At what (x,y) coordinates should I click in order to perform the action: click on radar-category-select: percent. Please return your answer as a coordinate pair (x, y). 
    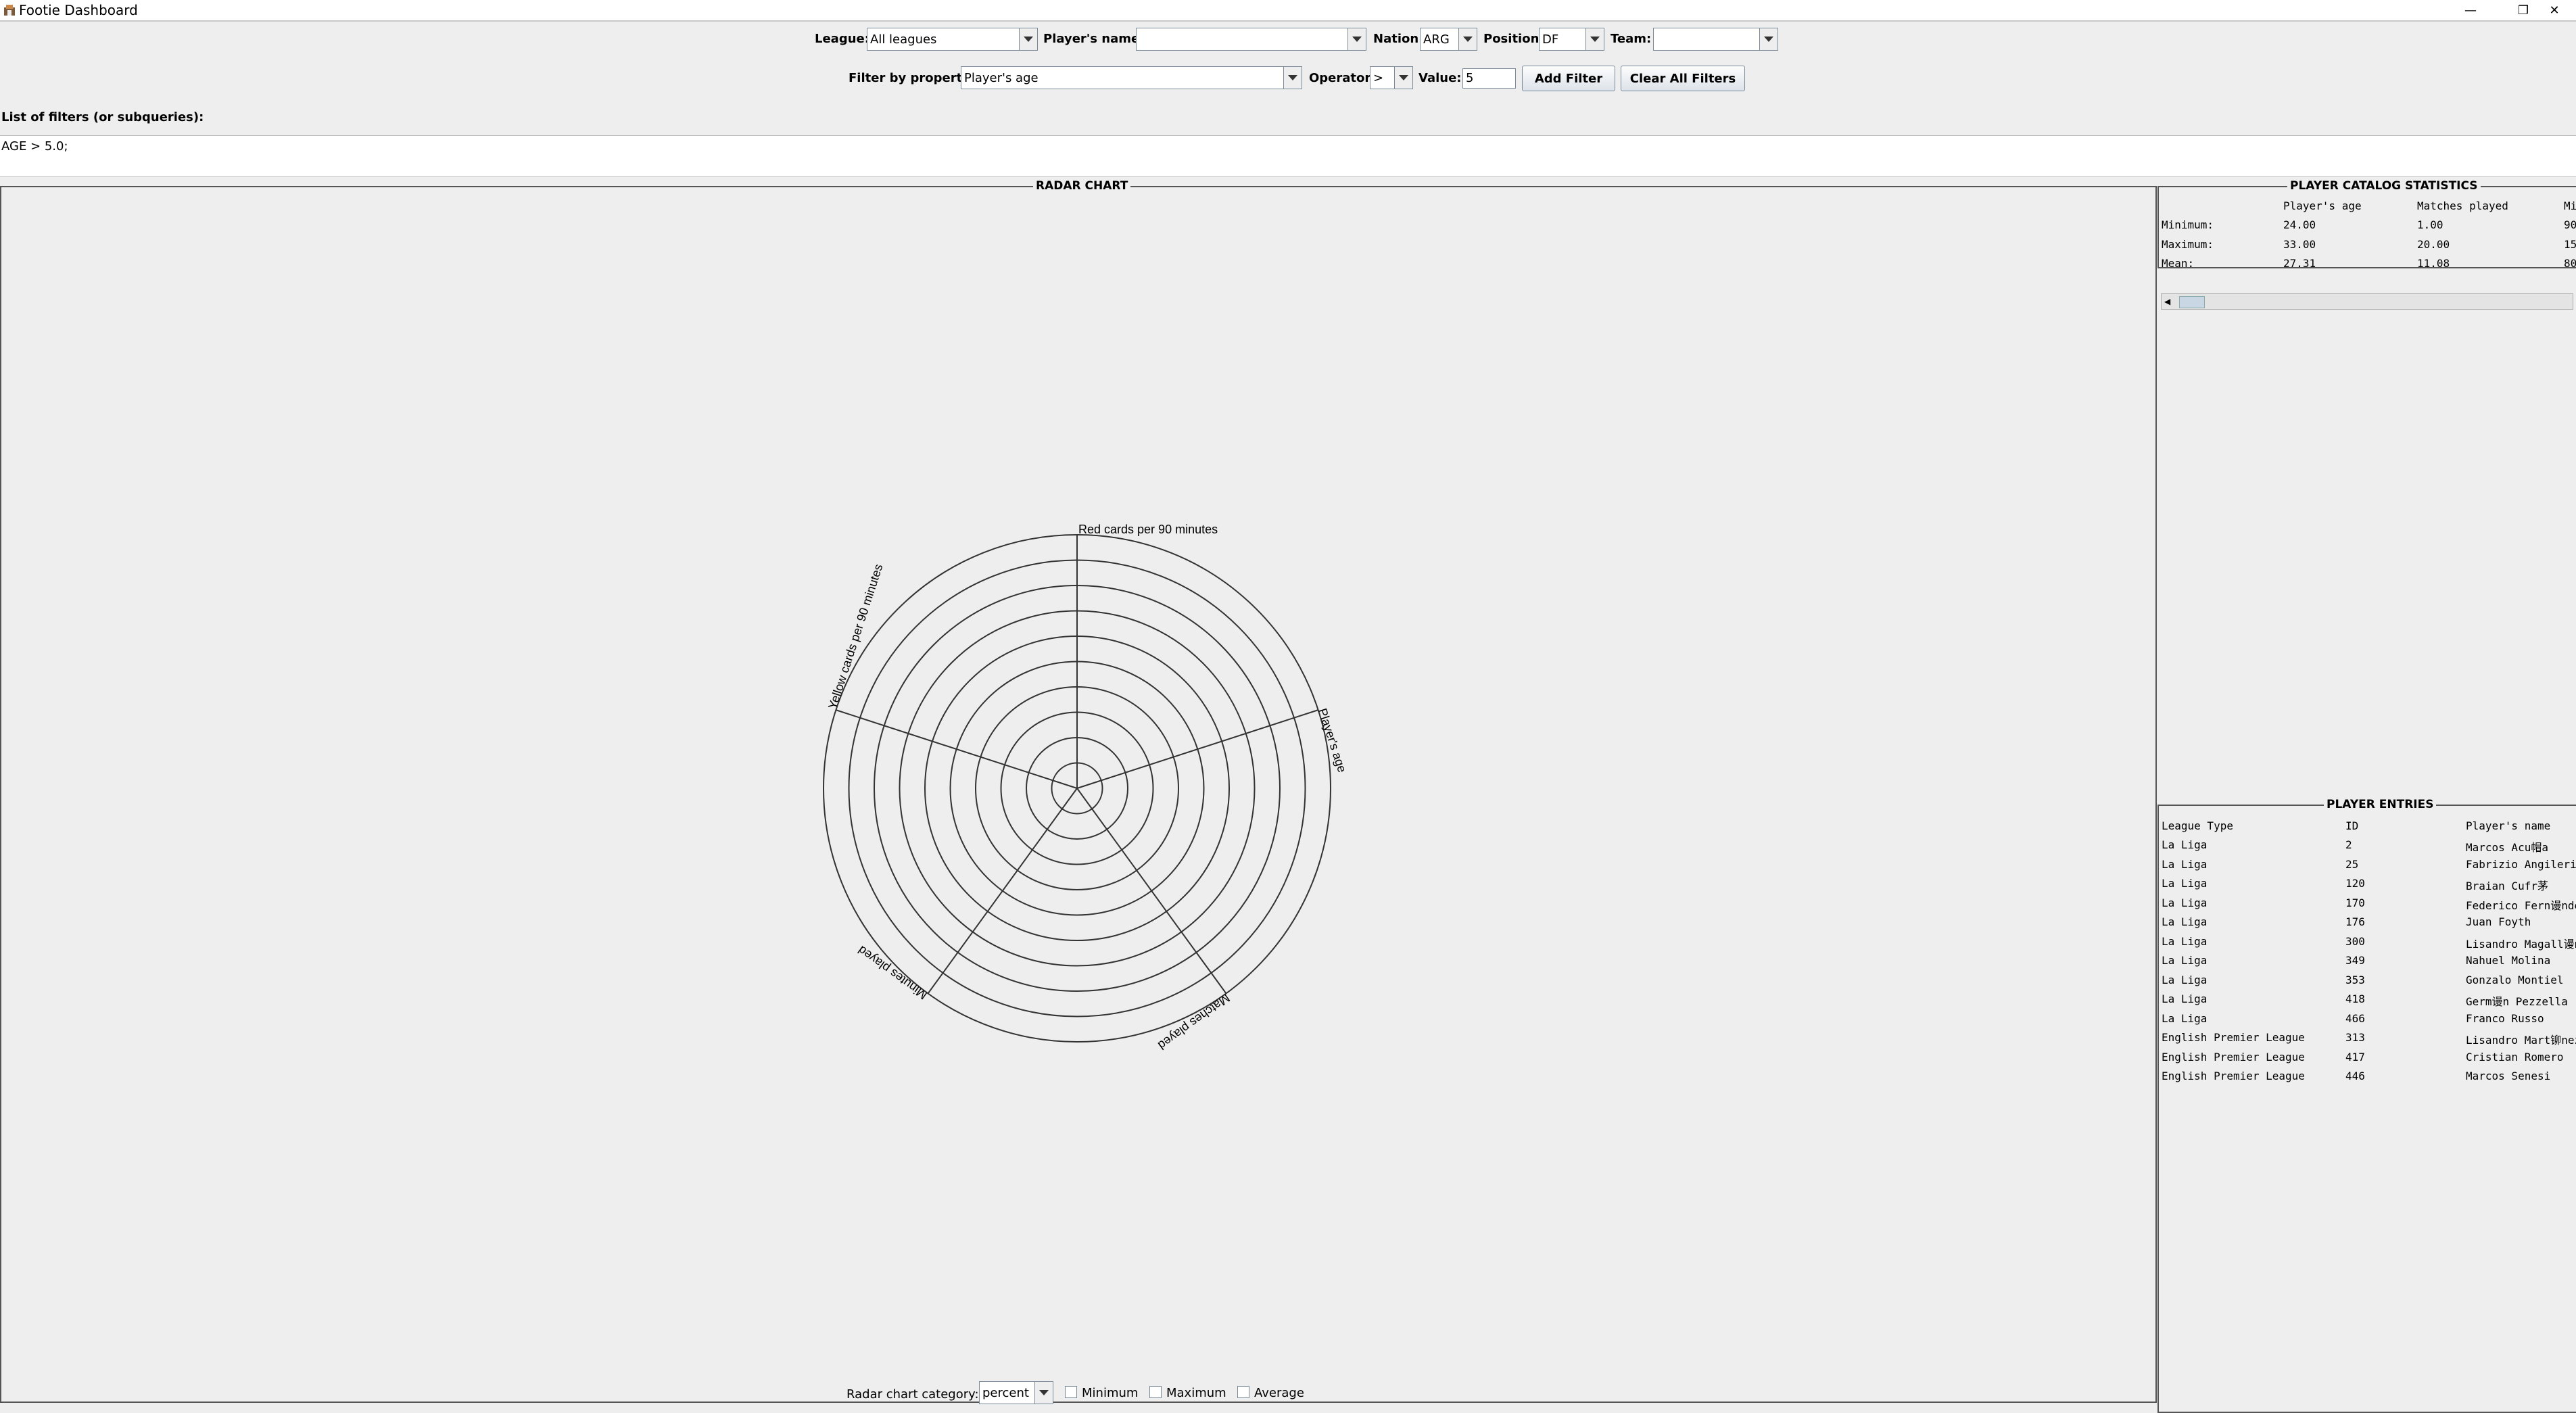
    Looking at the image, I should click on (1016, 1392).